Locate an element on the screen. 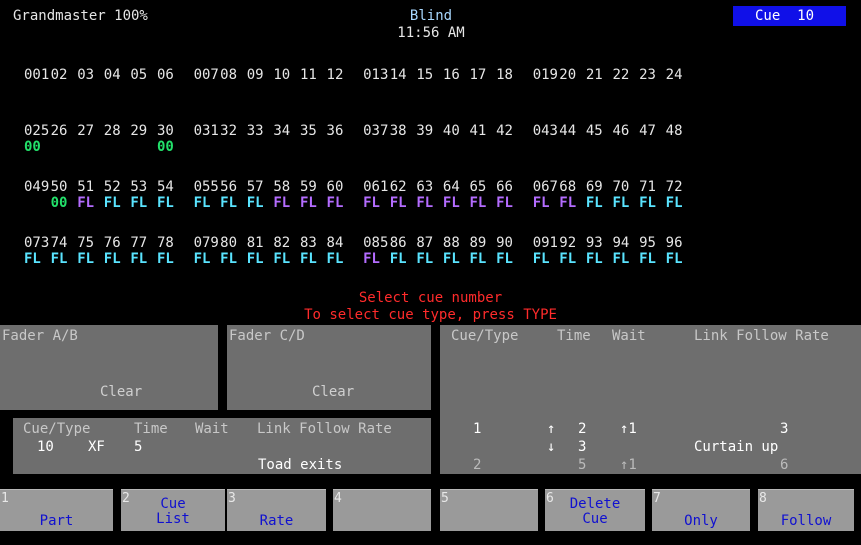 The height and width of the screenshot is (545, 861). channel-number: 90 is located at coordinates (504, 243).